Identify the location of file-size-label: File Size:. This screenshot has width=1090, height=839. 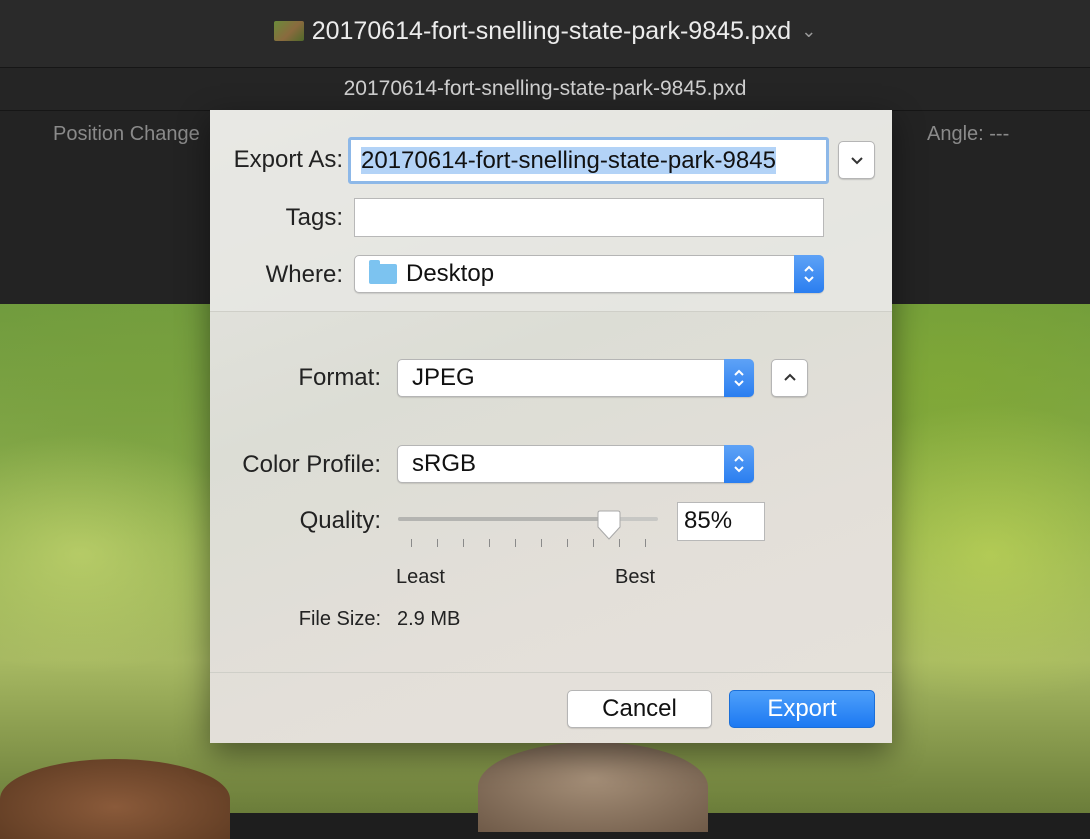
(339, 619).